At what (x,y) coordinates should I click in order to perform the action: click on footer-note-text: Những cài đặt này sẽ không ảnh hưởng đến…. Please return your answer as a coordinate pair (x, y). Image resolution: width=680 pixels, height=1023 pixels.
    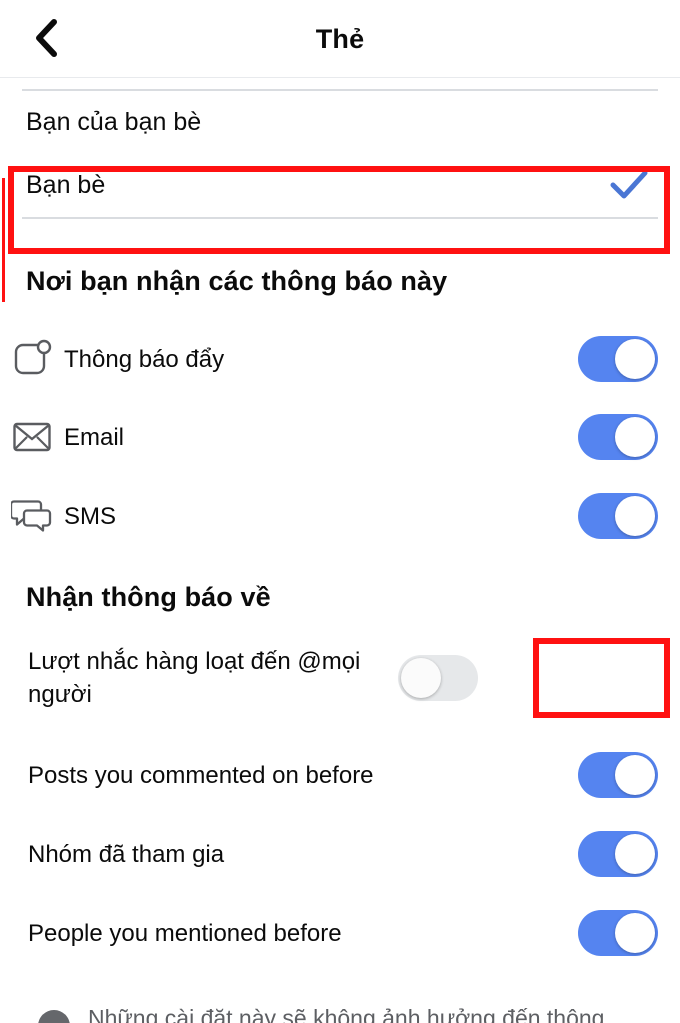
    Looking at the image, I should click on (346, 1014).